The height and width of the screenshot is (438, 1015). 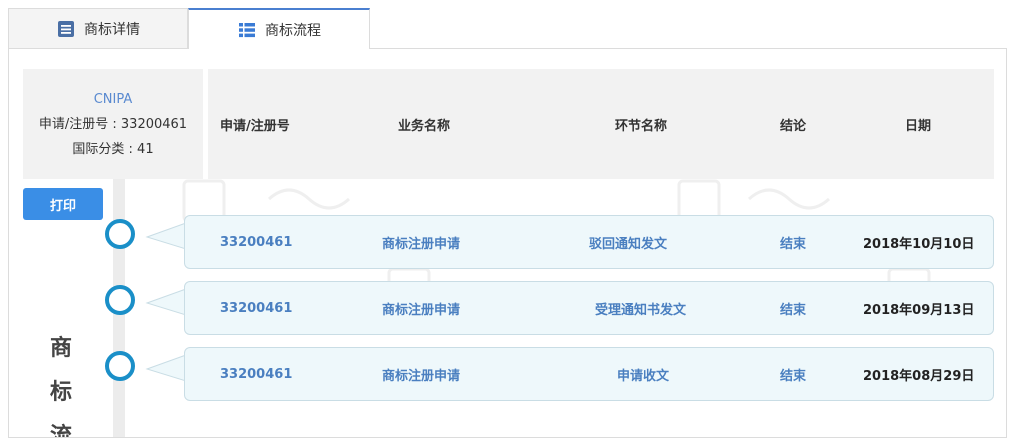 I want to click on vertical-title-char: 商, so click(x=60, y=348).